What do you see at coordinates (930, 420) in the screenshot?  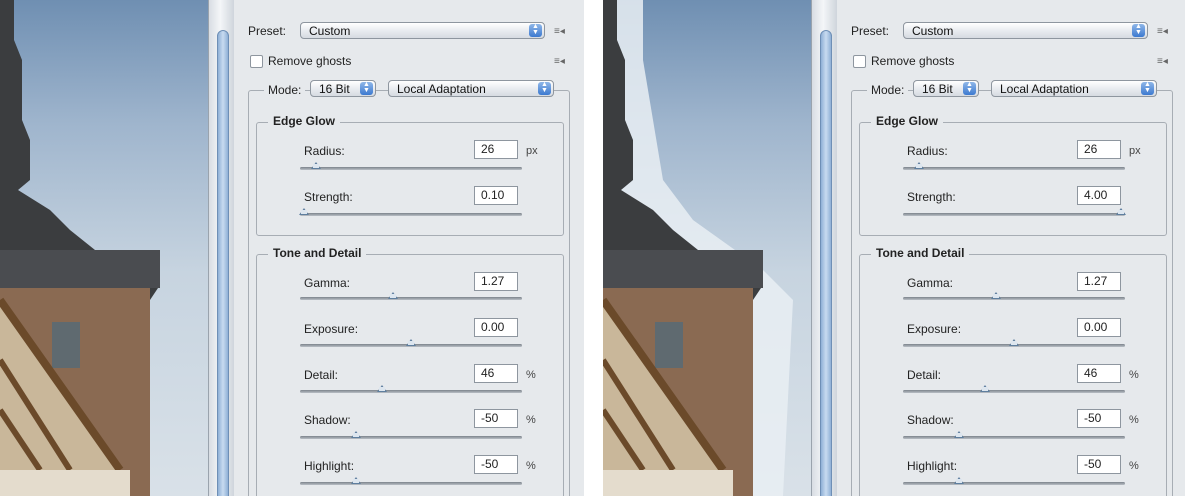 I see `shadow-label: Shadow:` at bounding box center [930, 420].